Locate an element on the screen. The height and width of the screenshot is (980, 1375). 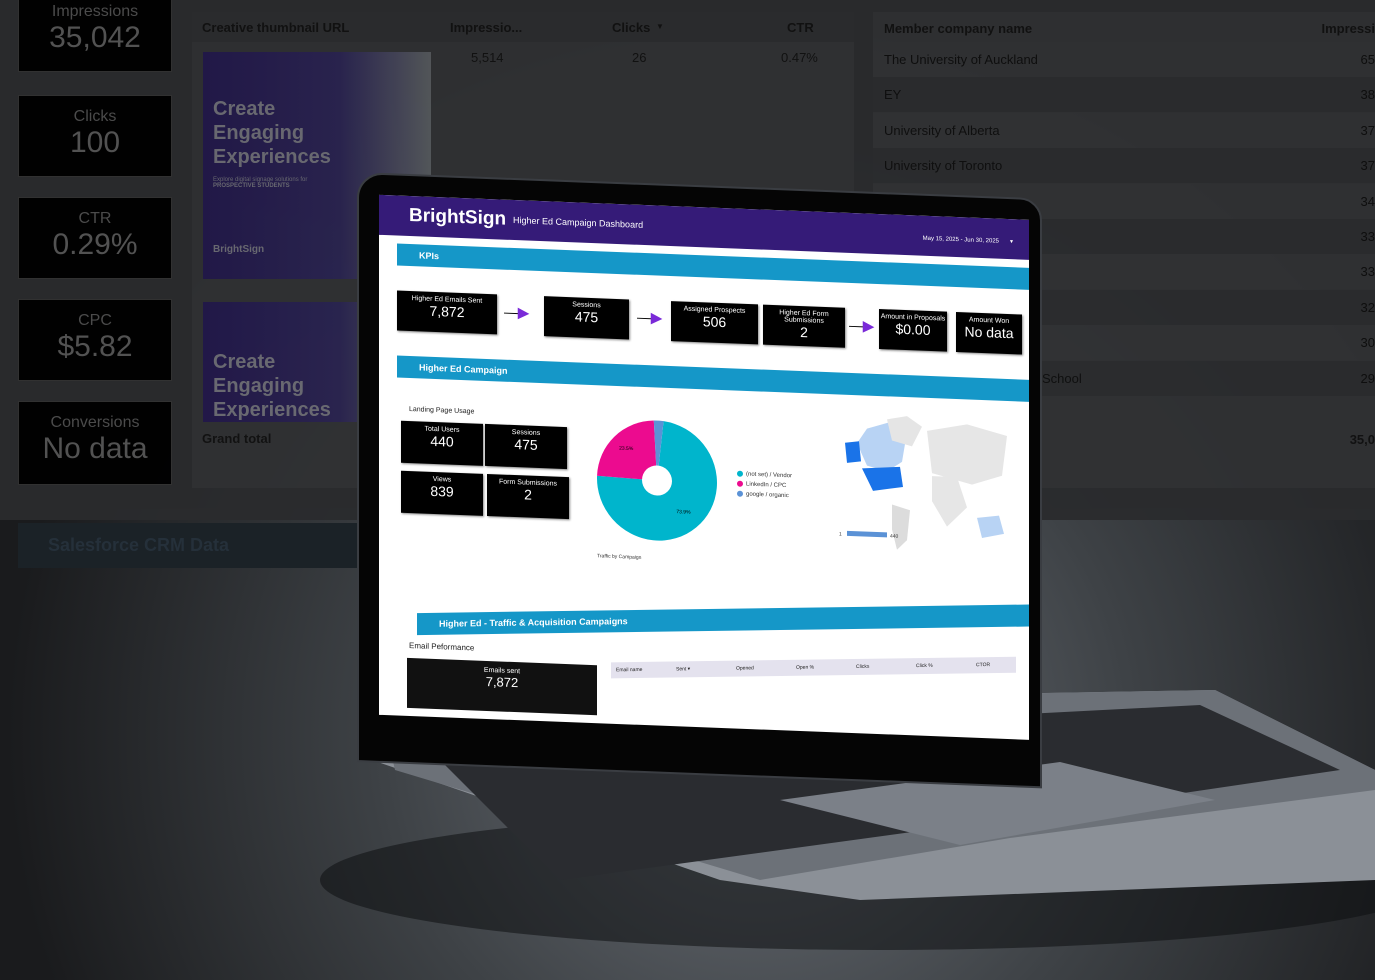
kpi-value: No data is located at coordinates (989, 332).